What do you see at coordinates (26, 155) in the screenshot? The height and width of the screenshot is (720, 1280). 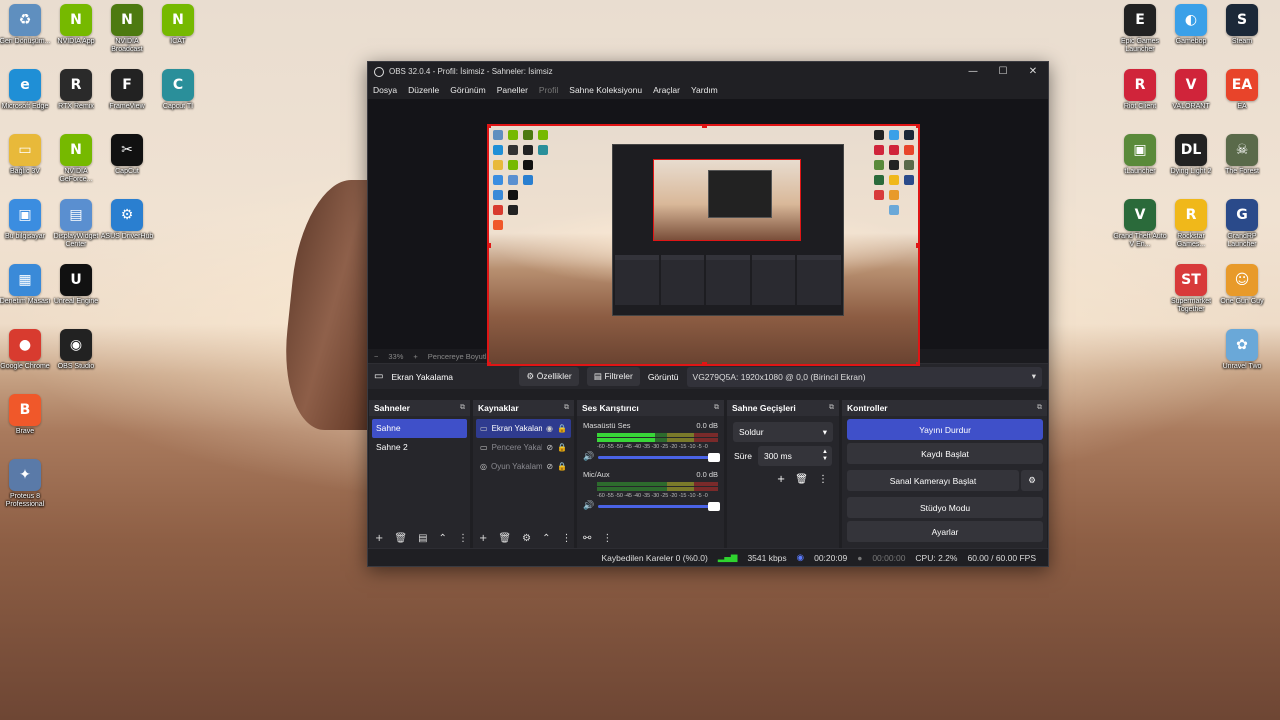 I see `desktop-icon: ▭ Bağlıc 3V` at bounding box center [26, 155].